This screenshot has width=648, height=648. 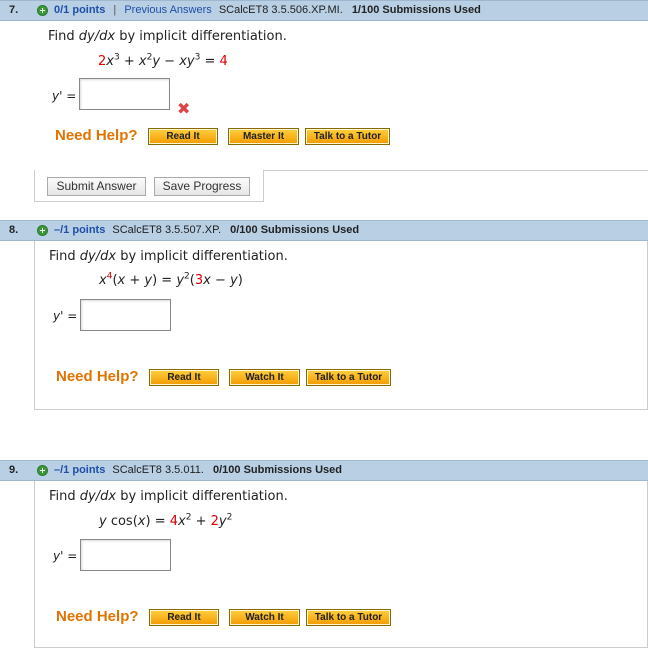 What do you see at coordinates (14, 10) in the screenshot?
I see `question-number: 7.` at bounding box center [14, 10].